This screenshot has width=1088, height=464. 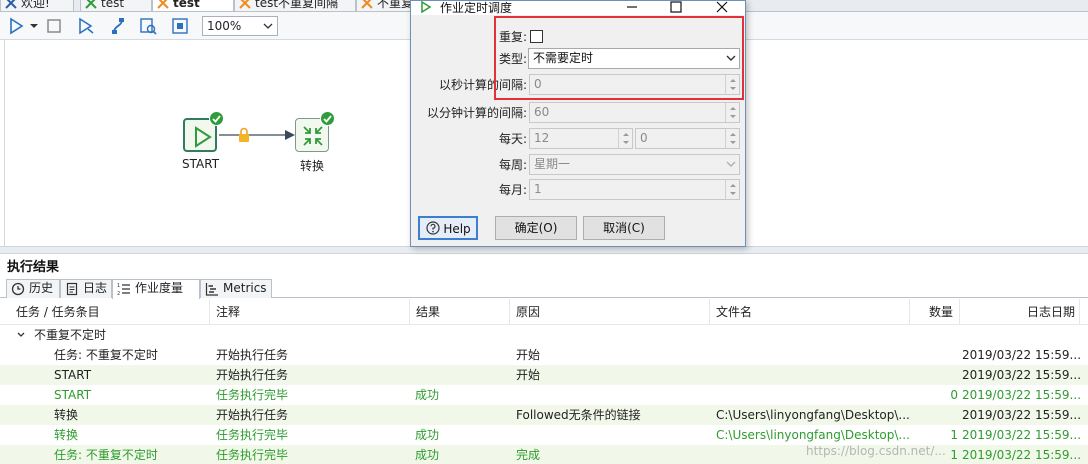 I want to click on seconds-interval-input: 0, so click(x=634, y=84).